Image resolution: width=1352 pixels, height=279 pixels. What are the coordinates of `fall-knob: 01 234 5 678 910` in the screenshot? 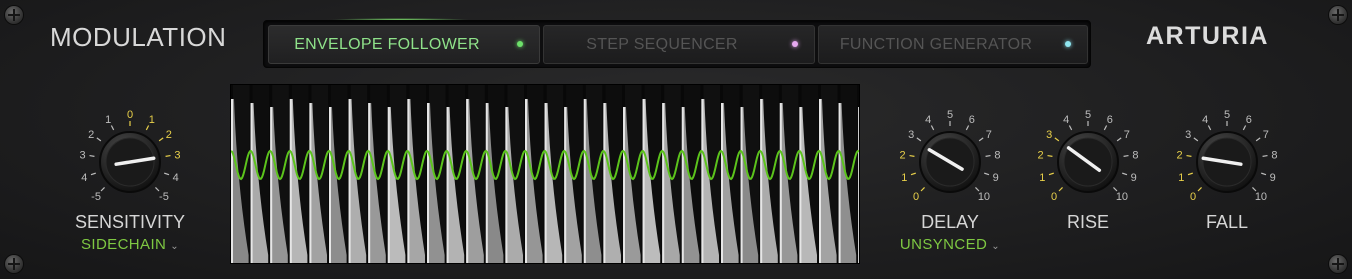 It's located at (1227, 160).